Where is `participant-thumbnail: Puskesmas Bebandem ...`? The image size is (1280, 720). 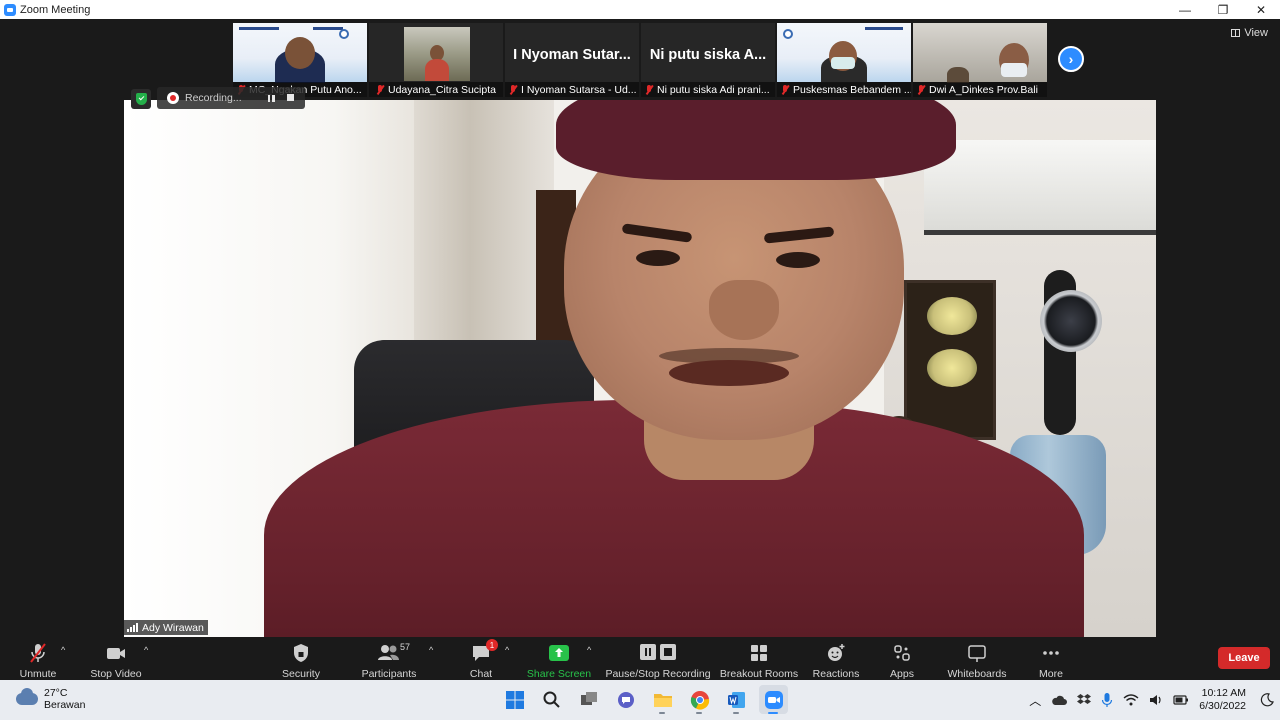 participant-thumbnail: Puskesmas Bebandem ... is located at coordinates (844, 60).